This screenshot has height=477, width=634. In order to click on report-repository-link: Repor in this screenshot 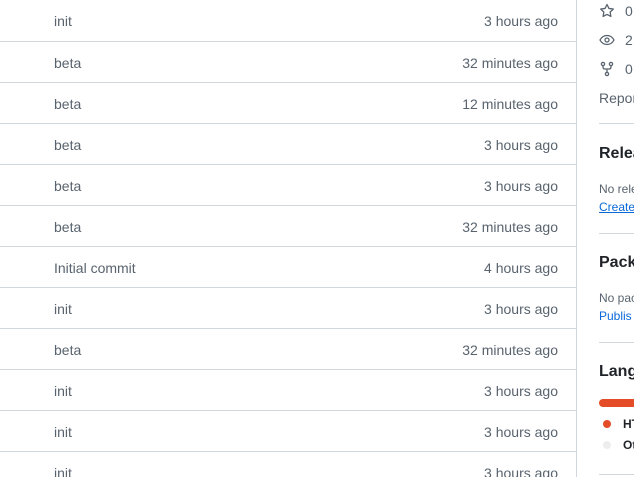, I will do `click(616, 98)`.